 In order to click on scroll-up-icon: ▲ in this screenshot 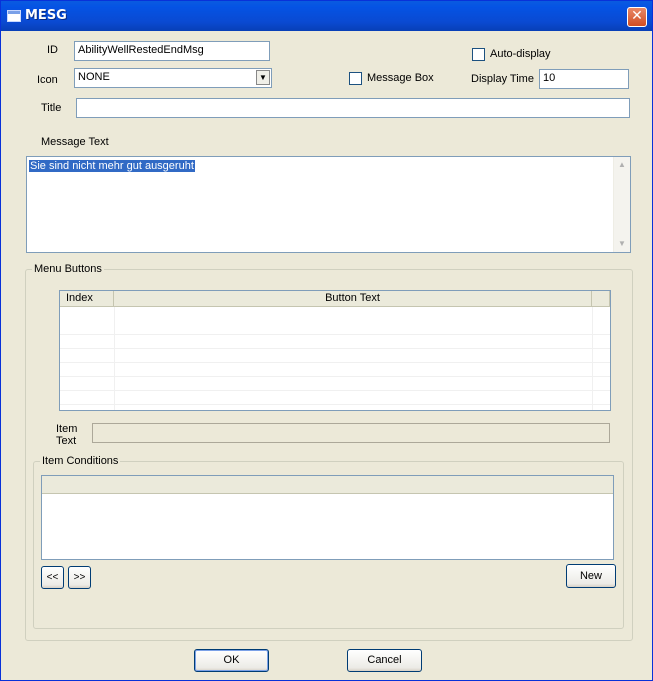, I will do `click(622, 165)`.